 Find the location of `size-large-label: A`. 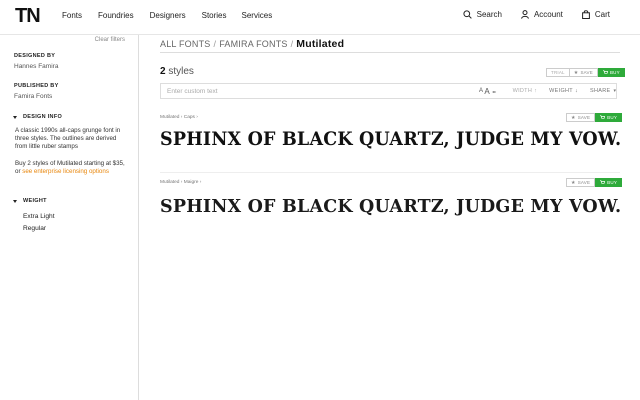

size-large-label: A is located at coordinates (487, 91).